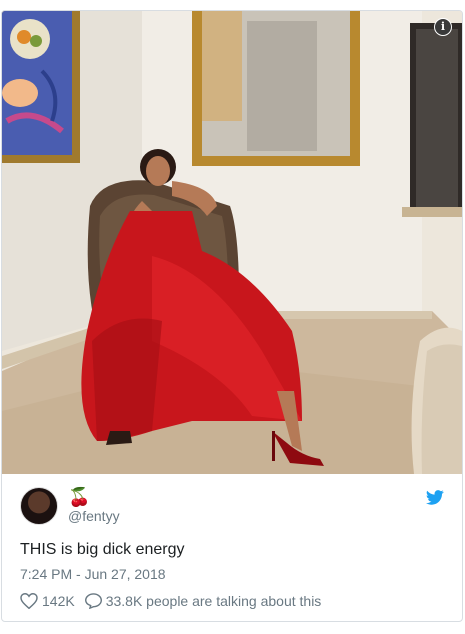 This screenshot has width=465, height=634. What do you see at coordinates (232, 507) in the screenshot?
I see `tweet-author: 🍒 @fentyy` at bounding box center [232, 507].